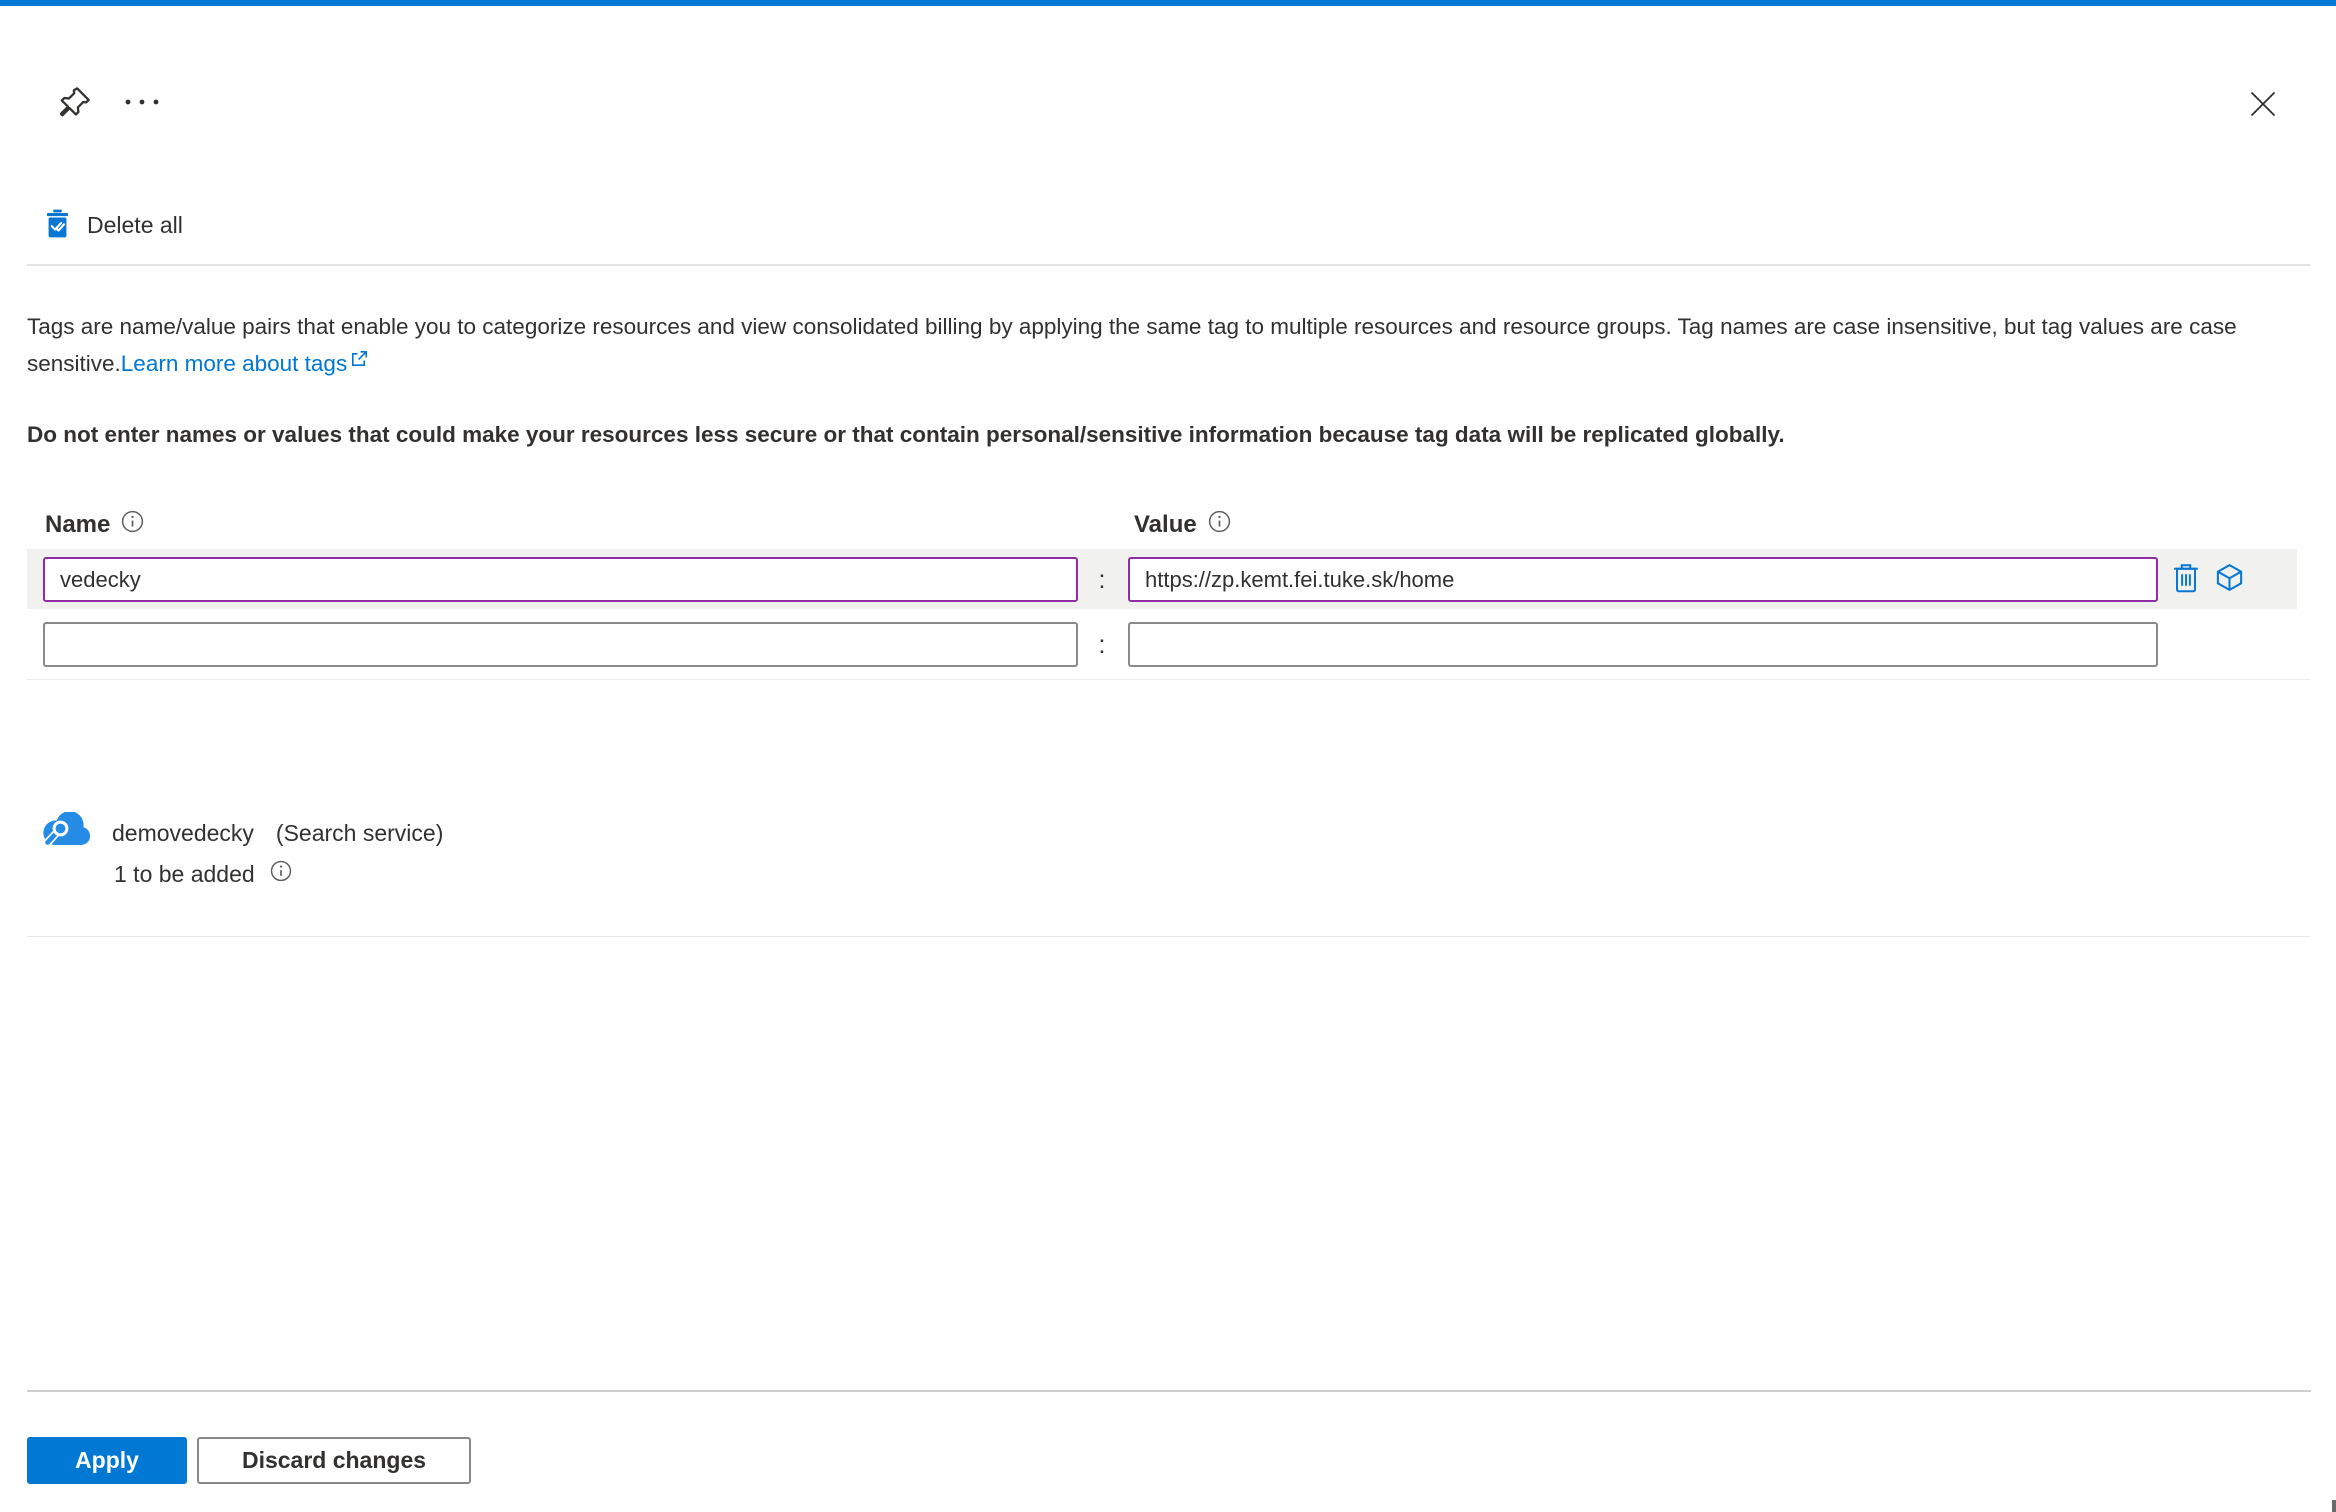 The image size is (2336, 1512). I want to click on name-column-header: Name, so click(94, 525).